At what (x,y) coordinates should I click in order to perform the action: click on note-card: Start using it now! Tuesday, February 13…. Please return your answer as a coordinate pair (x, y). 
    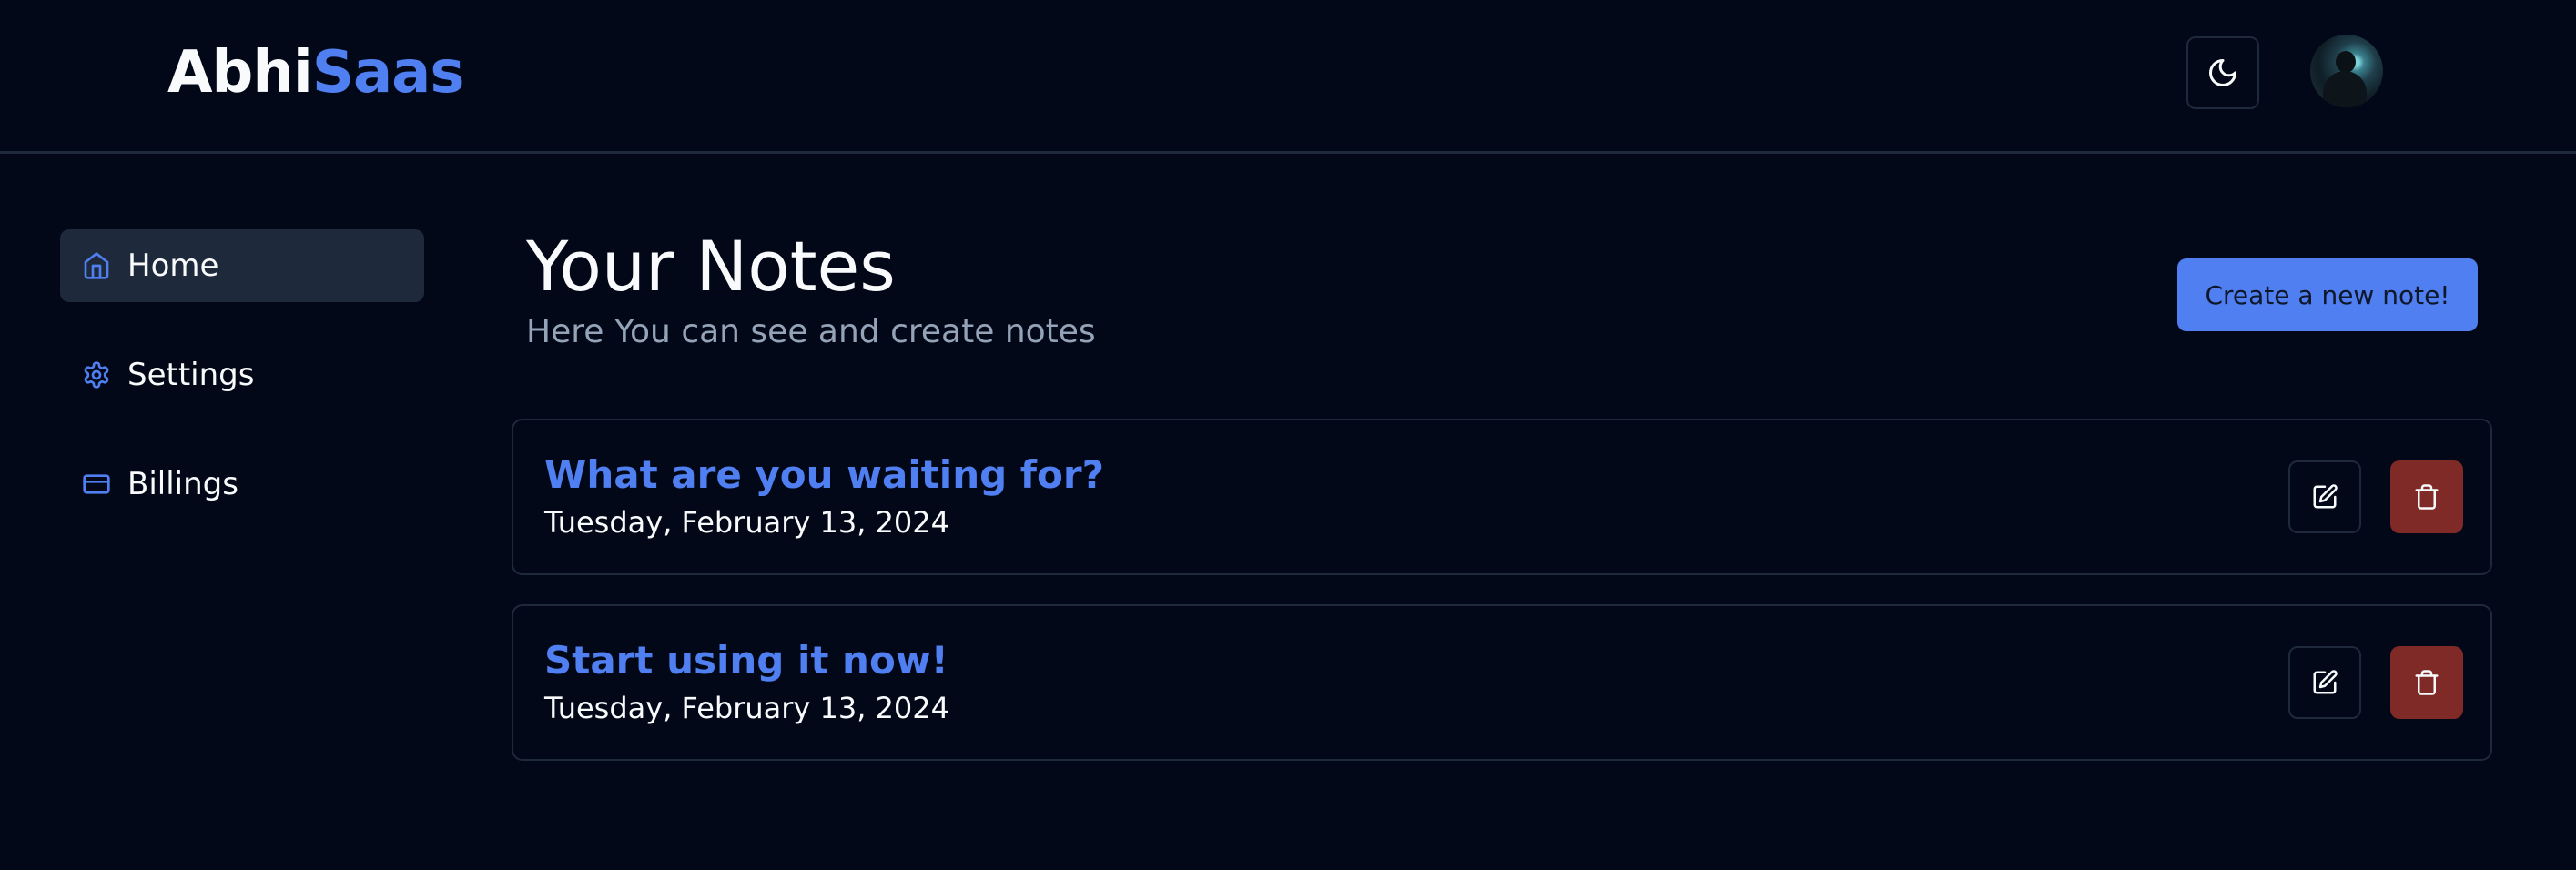
    Looking at the image, I should click on (1502, 682).